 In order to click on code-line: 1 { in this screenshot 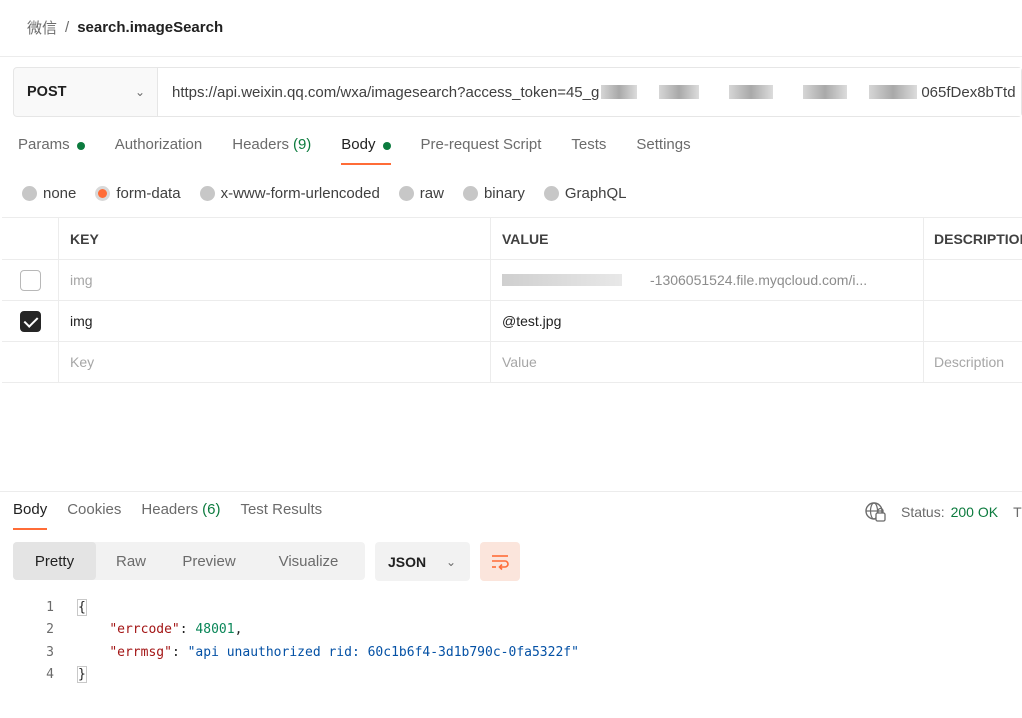, I will do `click(511, 607)`.